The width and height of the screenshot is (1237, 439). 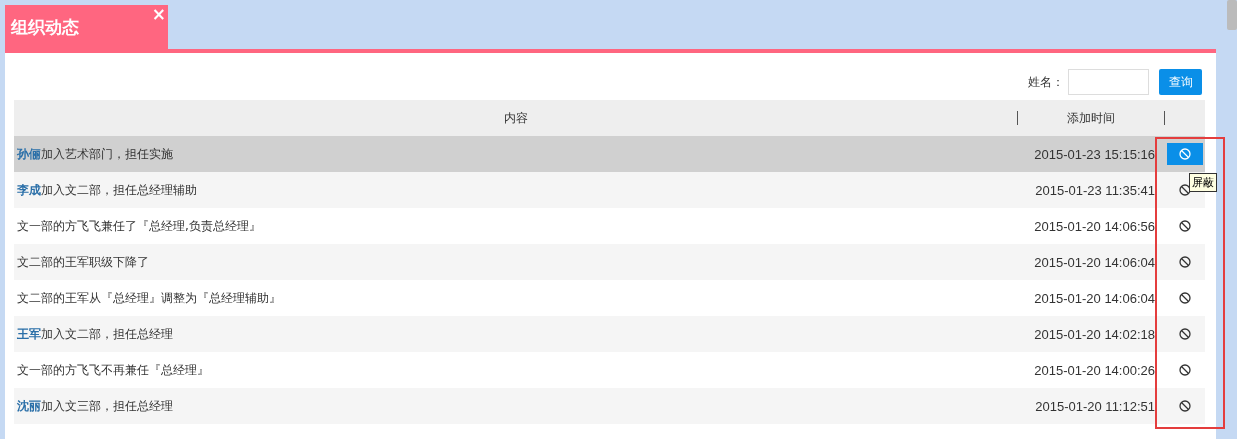 I want to click on event-text: 文一部的方飞飞不再兼任『总经理』, so click(x=113, y=370).